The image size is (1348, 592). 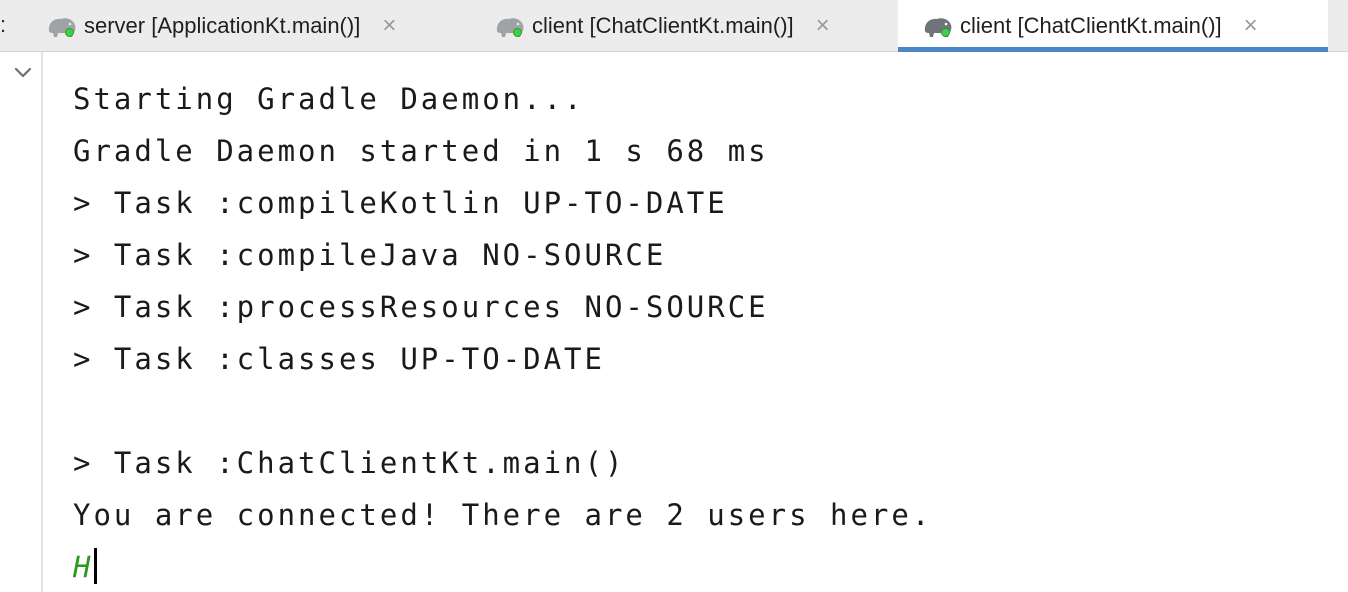 What do you see at coordinates (370, 255) in the screenshot?
I see `console-line: > Task :compileJava NO-SOURCE` at bounding box center [370, 255].